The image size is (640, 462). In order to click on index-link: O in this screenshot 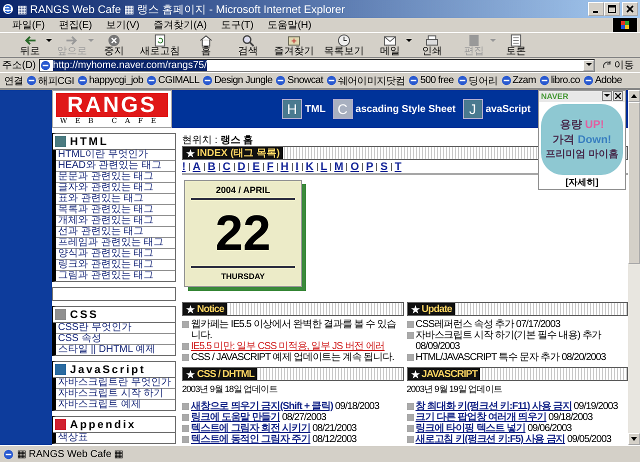, I will do `click(354, 166)`.